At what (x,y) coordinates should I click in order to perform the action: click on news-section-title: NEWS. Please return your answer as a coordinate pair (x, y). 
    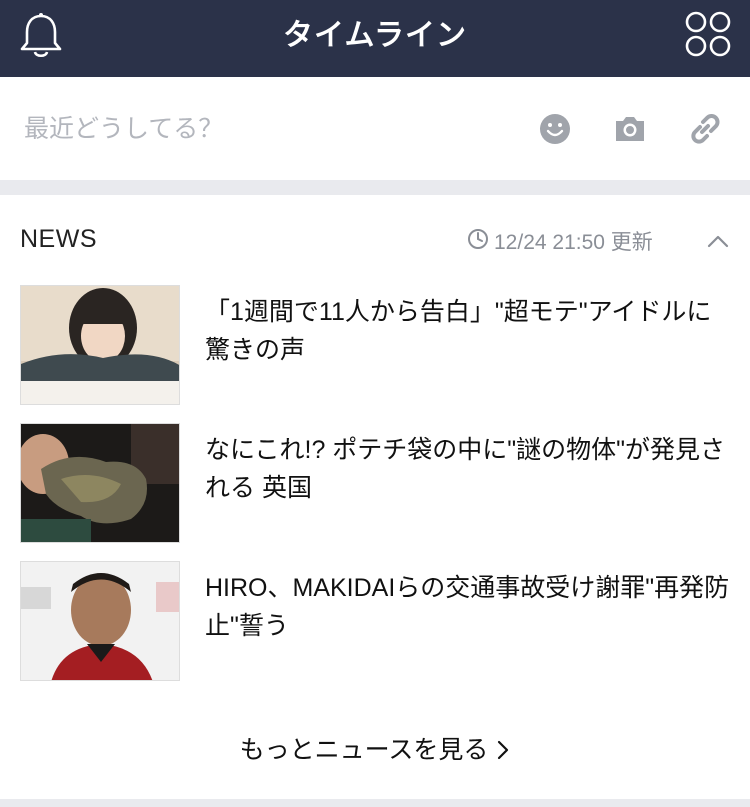
    Looking at the image, I should click on (58, 239).